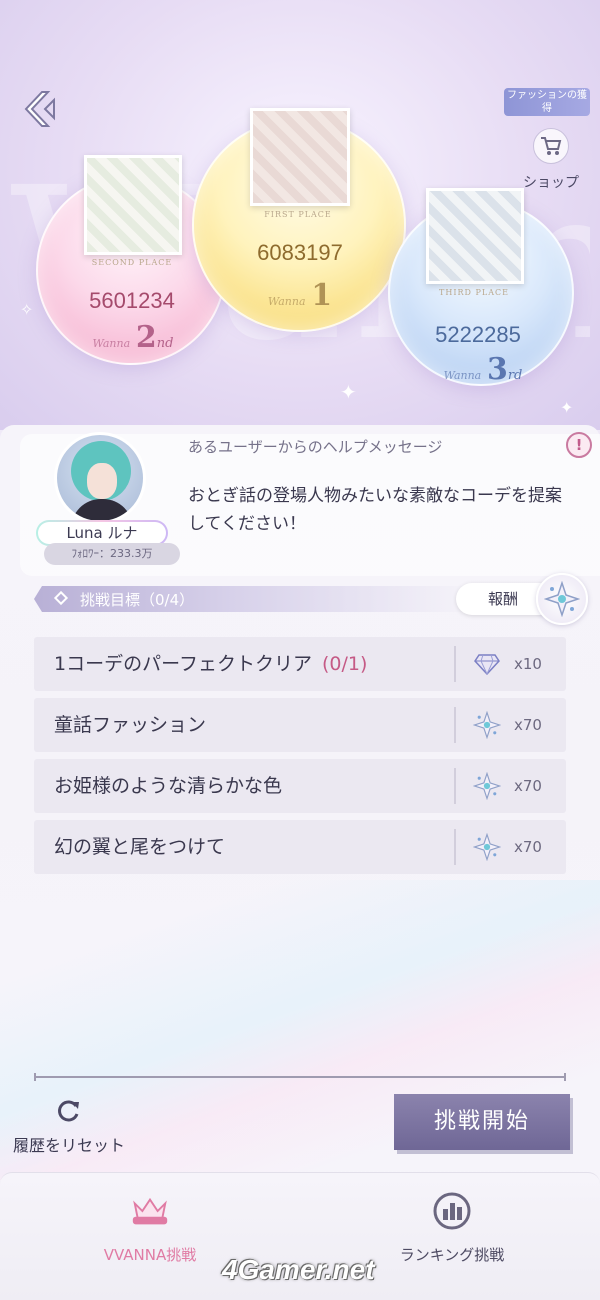 Image resolution: width=600 pixels, height=1300 pixels. Describe the element at coordinates (315, 447) in the screenshot. I see `help-title: あるユーザーからのヘルプメッセージ` at that location.